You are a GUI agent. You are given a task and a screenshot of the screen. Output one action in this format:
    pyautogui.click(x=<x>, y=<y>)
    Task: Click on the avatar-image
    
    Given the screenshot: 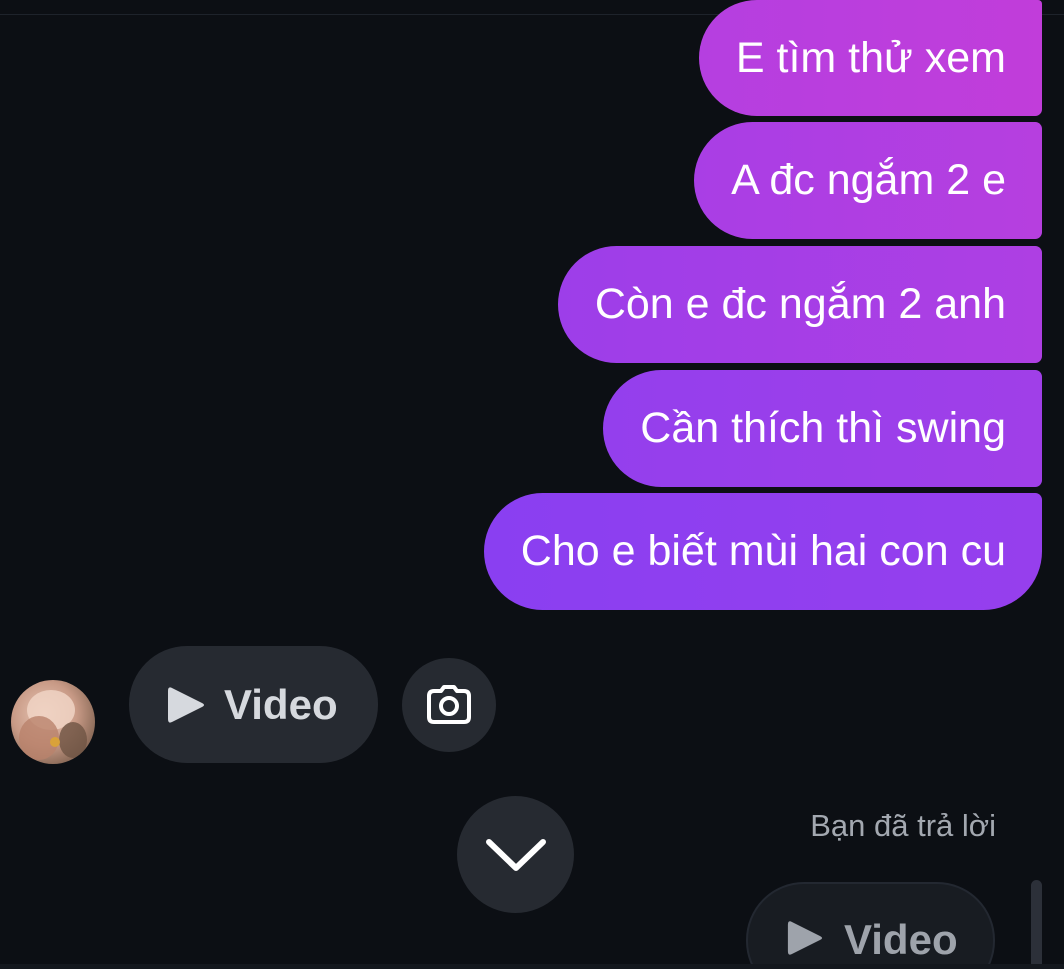 What is the action you would take?
    pyautogui.click(x=53, y=725)
    